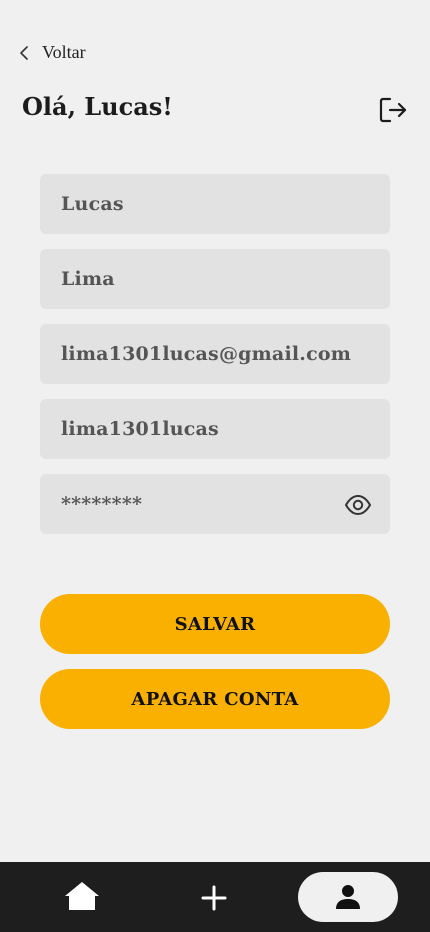  I want to click on password-field: ********, so click(215, 504).